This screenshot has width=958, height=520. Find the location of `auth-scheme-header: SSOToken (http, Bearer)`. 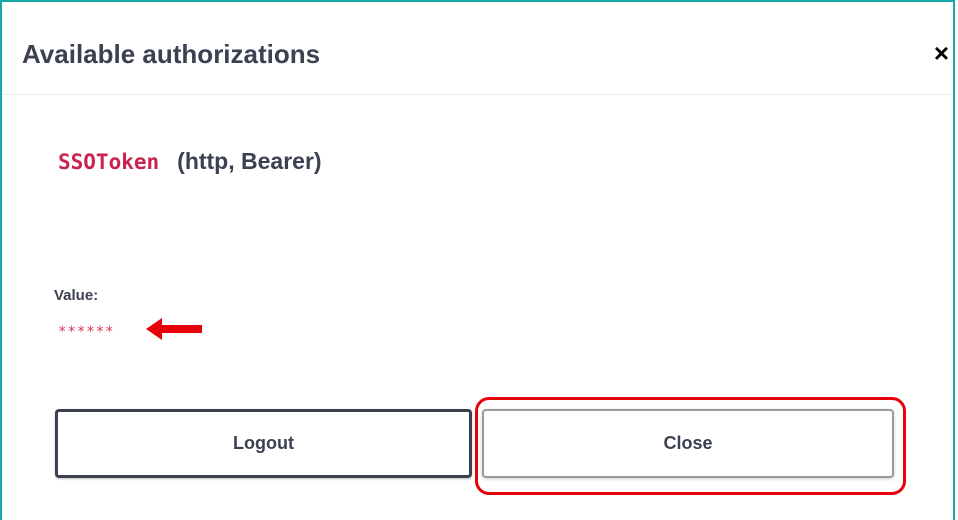

auth-scheme-header: SSOToken (http, Bearer) is located at coordinates (190, 161).